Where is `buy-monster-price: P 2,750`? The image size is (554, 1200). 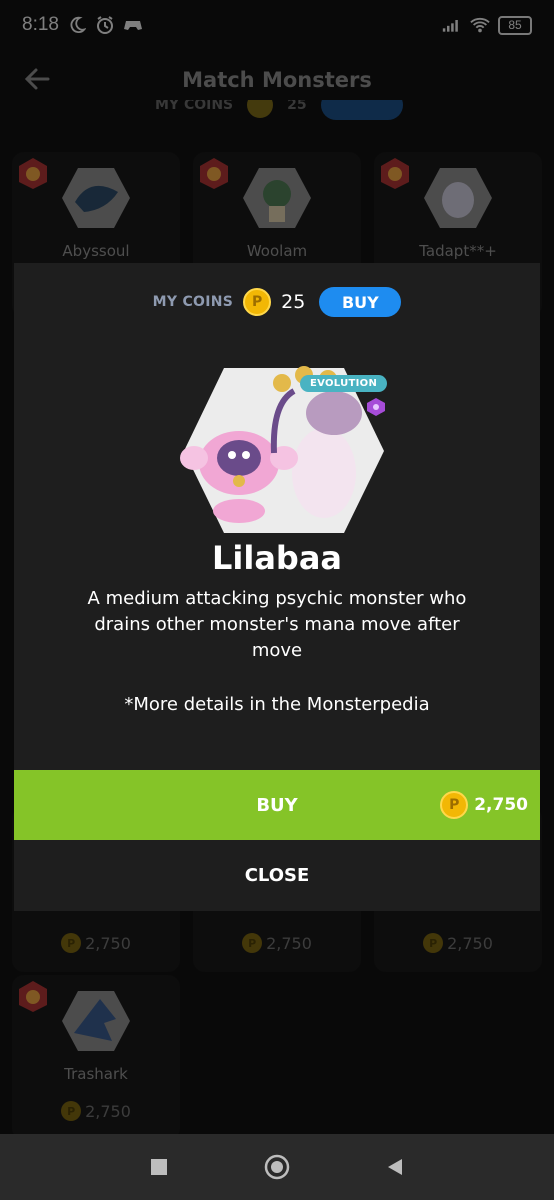
buy-monster-price: P 2,750 is located at coordinates (484, 805).